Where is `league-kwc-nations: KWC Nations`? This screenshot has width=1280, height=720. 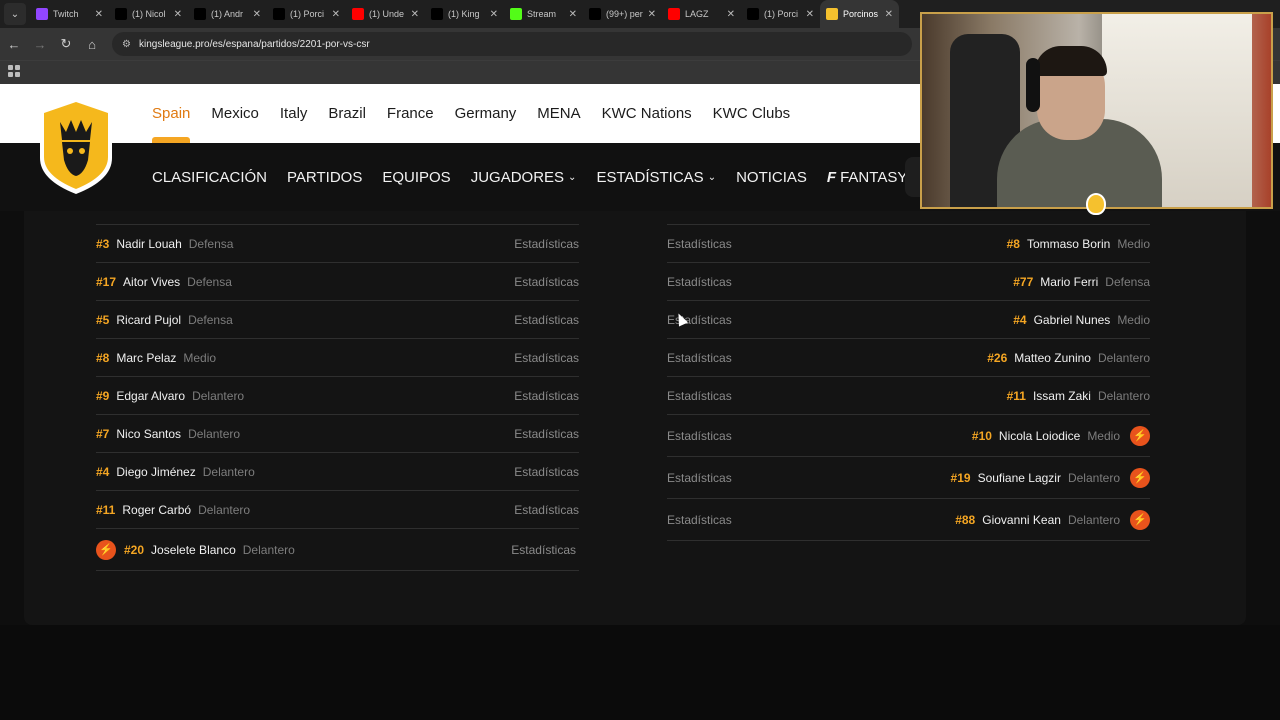 league-kwc-nations: KWC Nations is located at coordinates (647, 113).